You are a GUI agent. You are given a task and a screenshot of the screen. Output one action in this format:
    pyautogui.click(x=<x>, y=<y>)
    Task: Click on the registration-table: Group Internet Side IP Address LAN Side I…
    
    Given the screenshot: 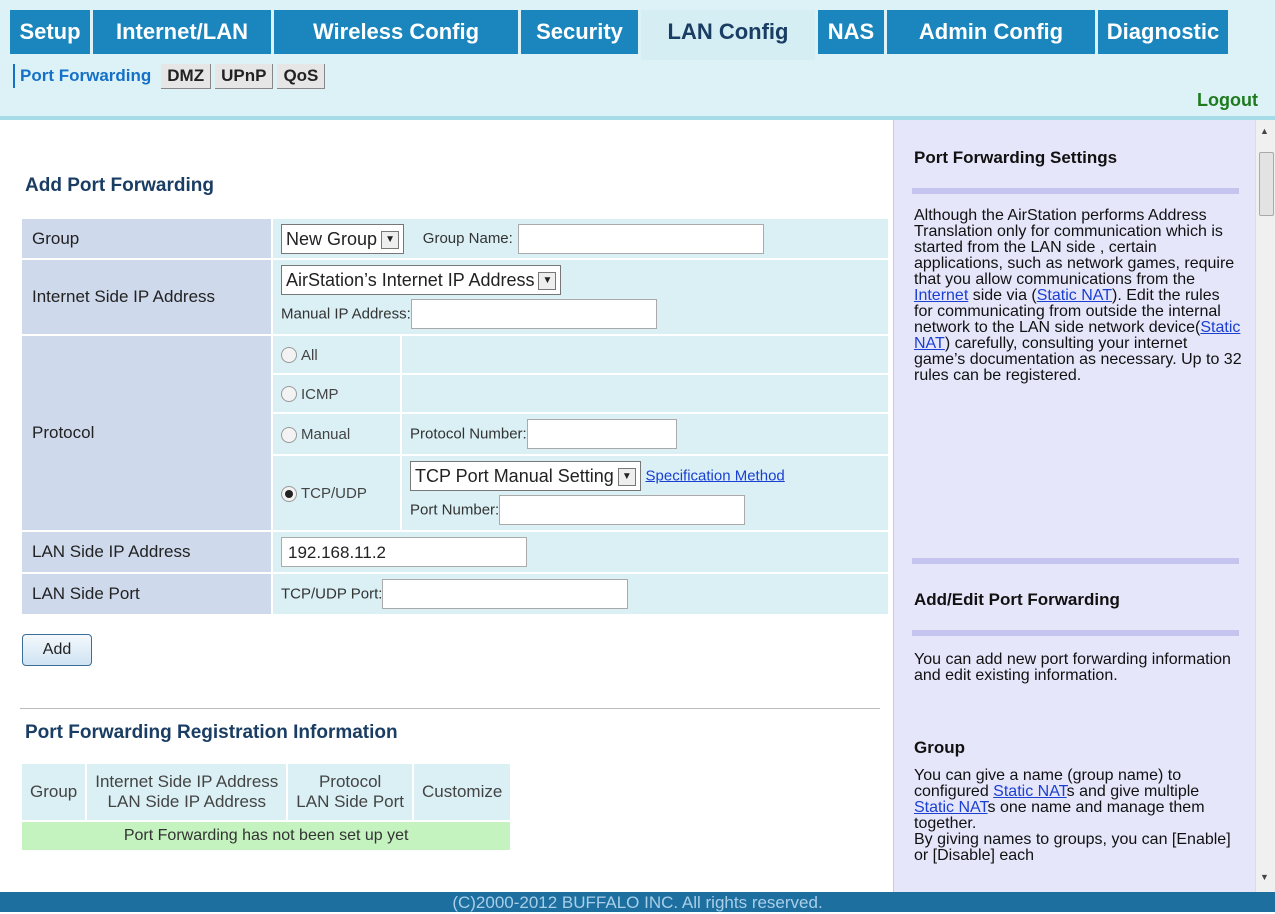 What is the action you would take?
    pyautogui.click(x=266, y=807)
    